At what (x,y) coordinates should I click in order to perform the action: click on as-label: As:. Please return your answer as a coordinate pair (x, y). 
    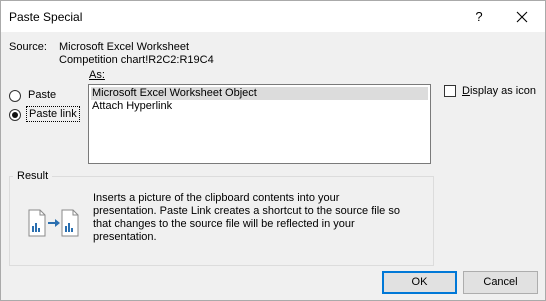
    Looking at the image, I should click on (97, 75).